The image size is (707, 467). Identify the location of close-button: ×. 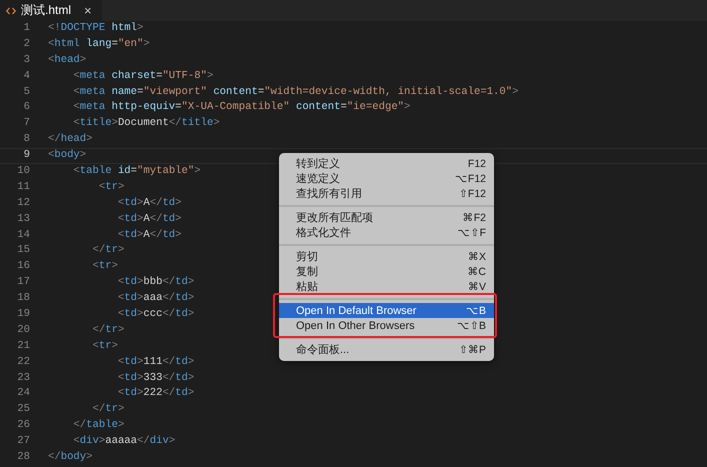
(88, 10).